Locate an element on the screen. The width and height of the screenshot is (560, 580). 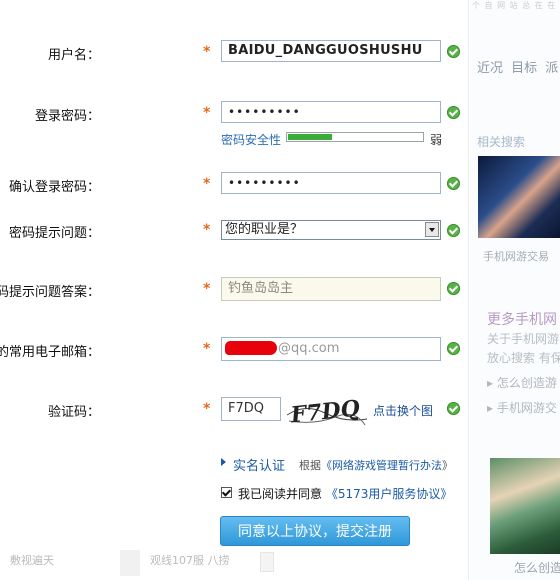
sidebar-faint-header: 个 自 网 站 总 在 在 在 在 在 在 is located at coordinates (516, 5).